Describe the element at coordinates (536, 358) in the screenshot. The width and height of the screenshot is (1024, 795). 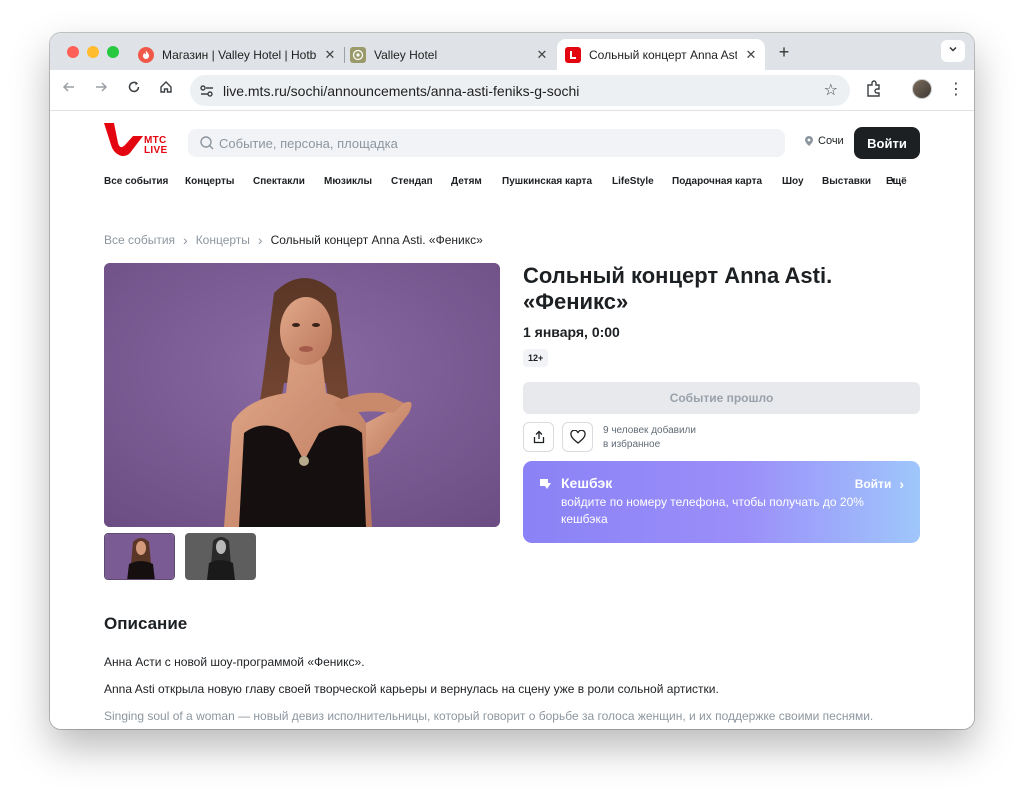
I see `age-rating-badge: 12+` at that location.